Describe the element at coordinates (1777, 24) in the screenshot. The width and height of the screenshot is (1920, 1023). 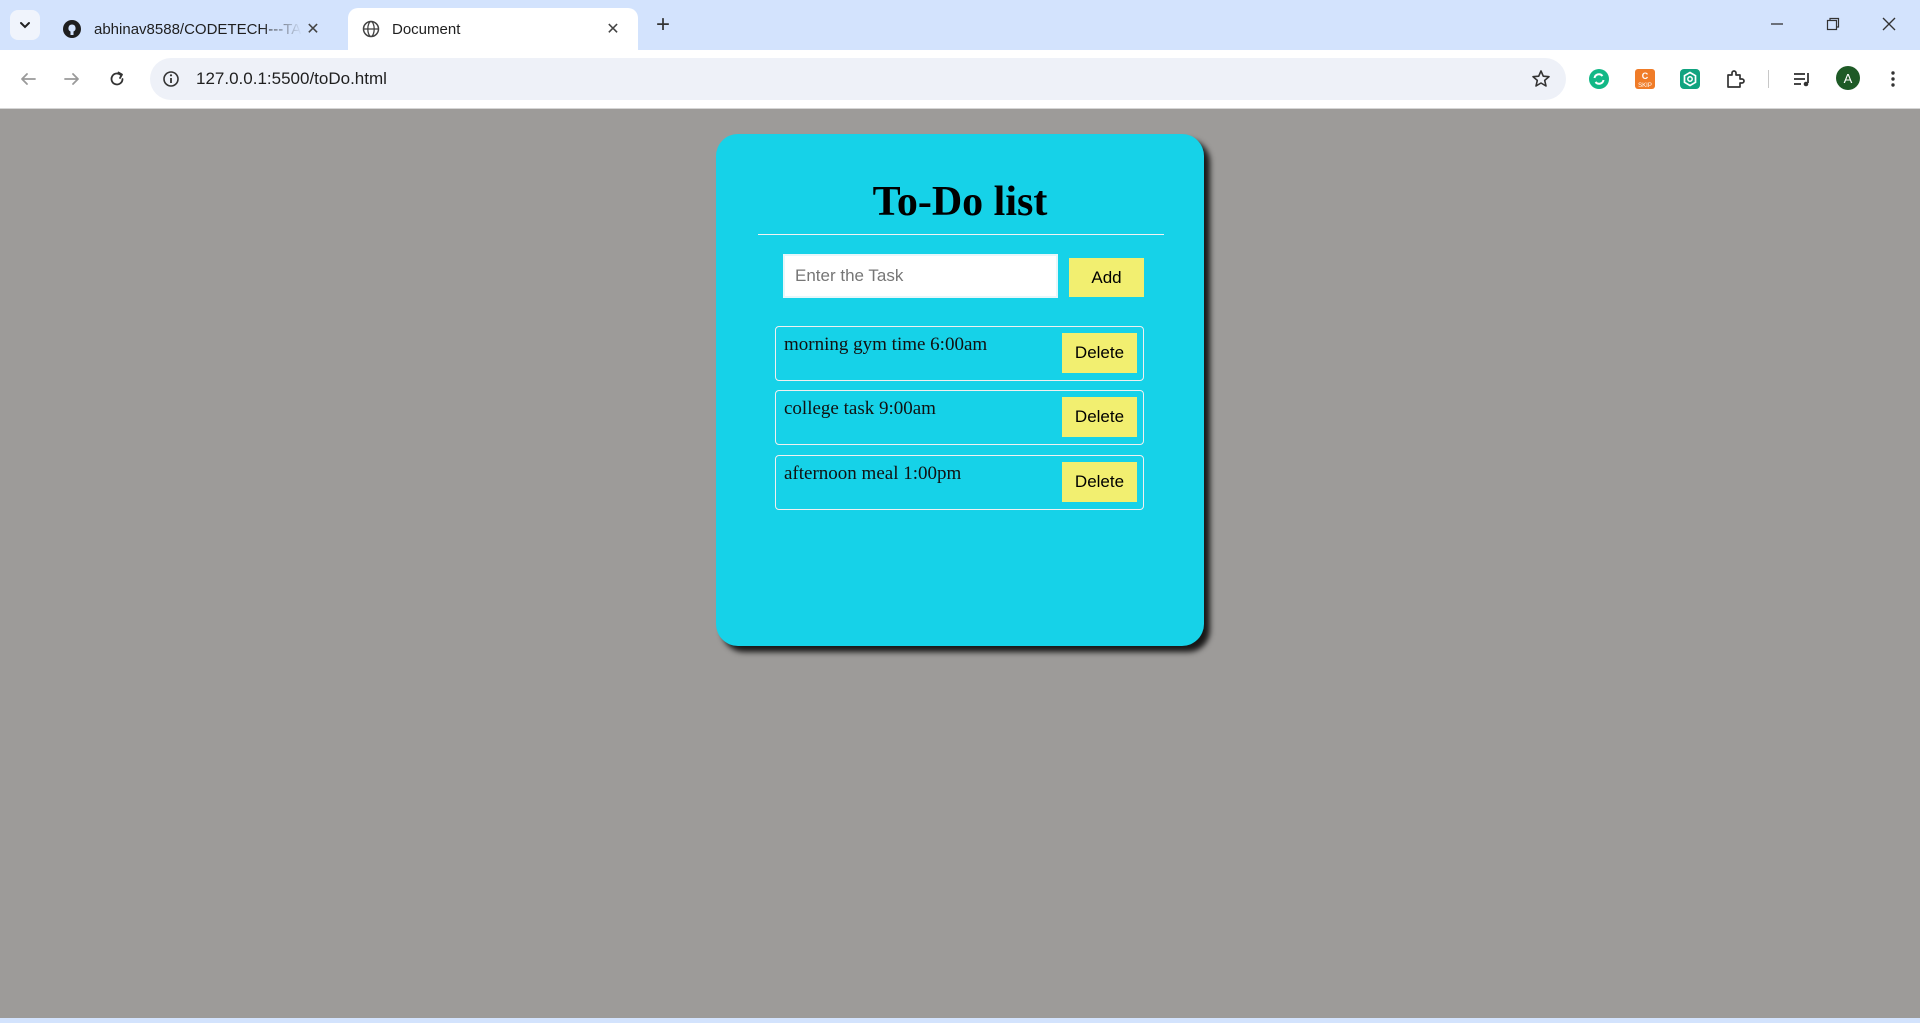
I see `minimize-icon` at that location.